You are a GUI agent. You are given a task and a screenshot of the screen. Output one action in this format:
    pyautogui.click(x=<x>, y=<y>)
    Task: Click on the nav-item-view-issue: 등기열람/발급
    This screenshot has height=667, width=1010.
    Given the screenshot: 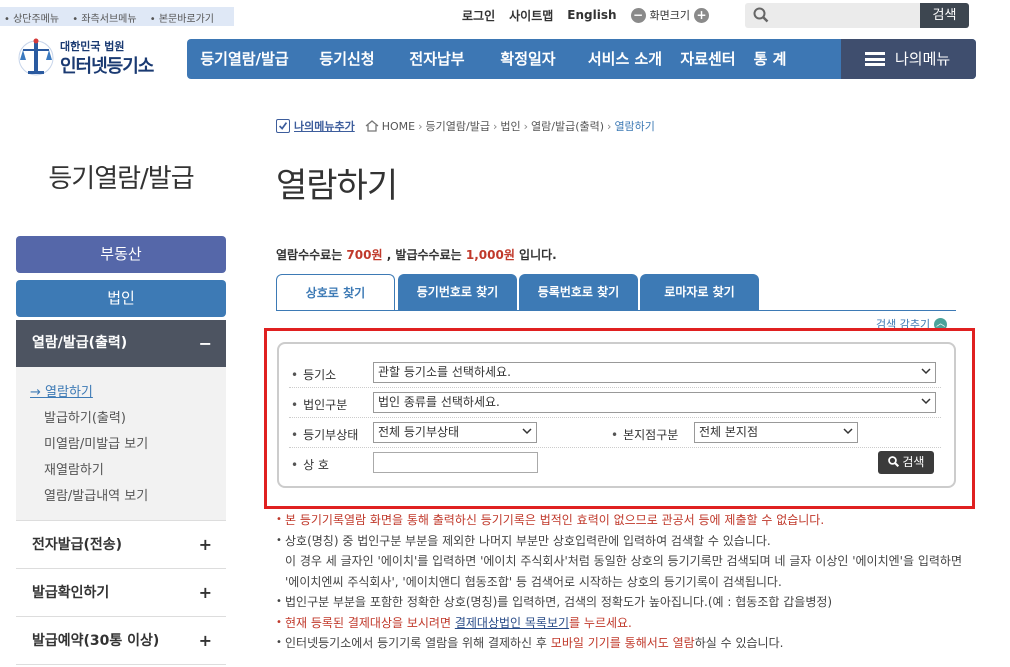 What is the action you would take?
    pyautogui.click(x=244, y=59)
    